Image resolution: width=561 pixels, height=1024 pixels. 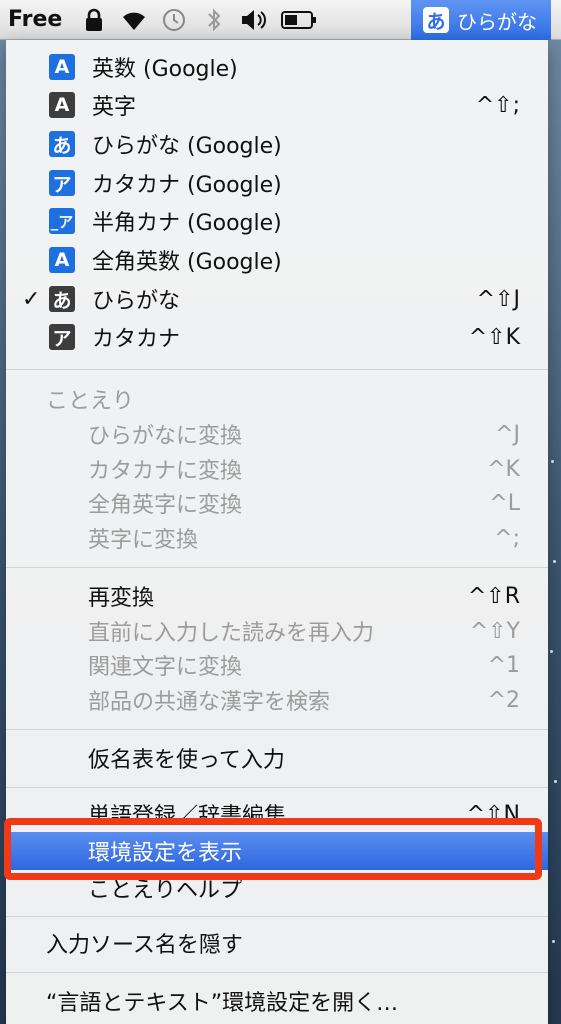 What do you see at coordinates (209, 702) in the screenshot?
I see `menu-item-label: 部品の共通な漢字を検索` at bounding box center [209, 702].